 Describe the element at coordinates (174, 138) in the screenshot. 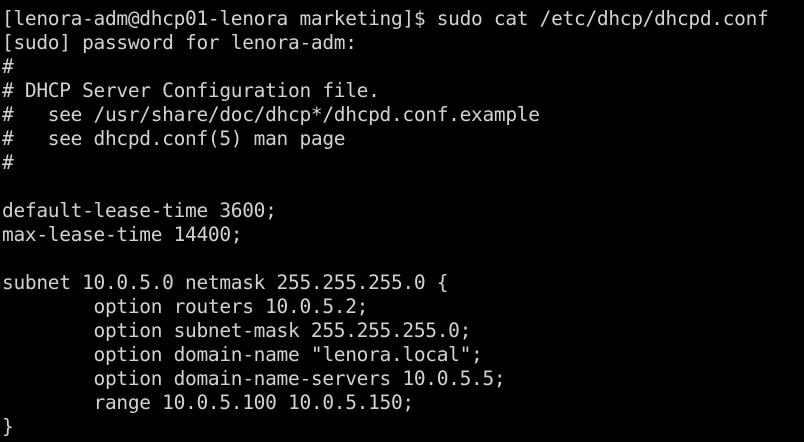

I see `config-comment-line: # see dhcpd.conf(5) man page` at that location.